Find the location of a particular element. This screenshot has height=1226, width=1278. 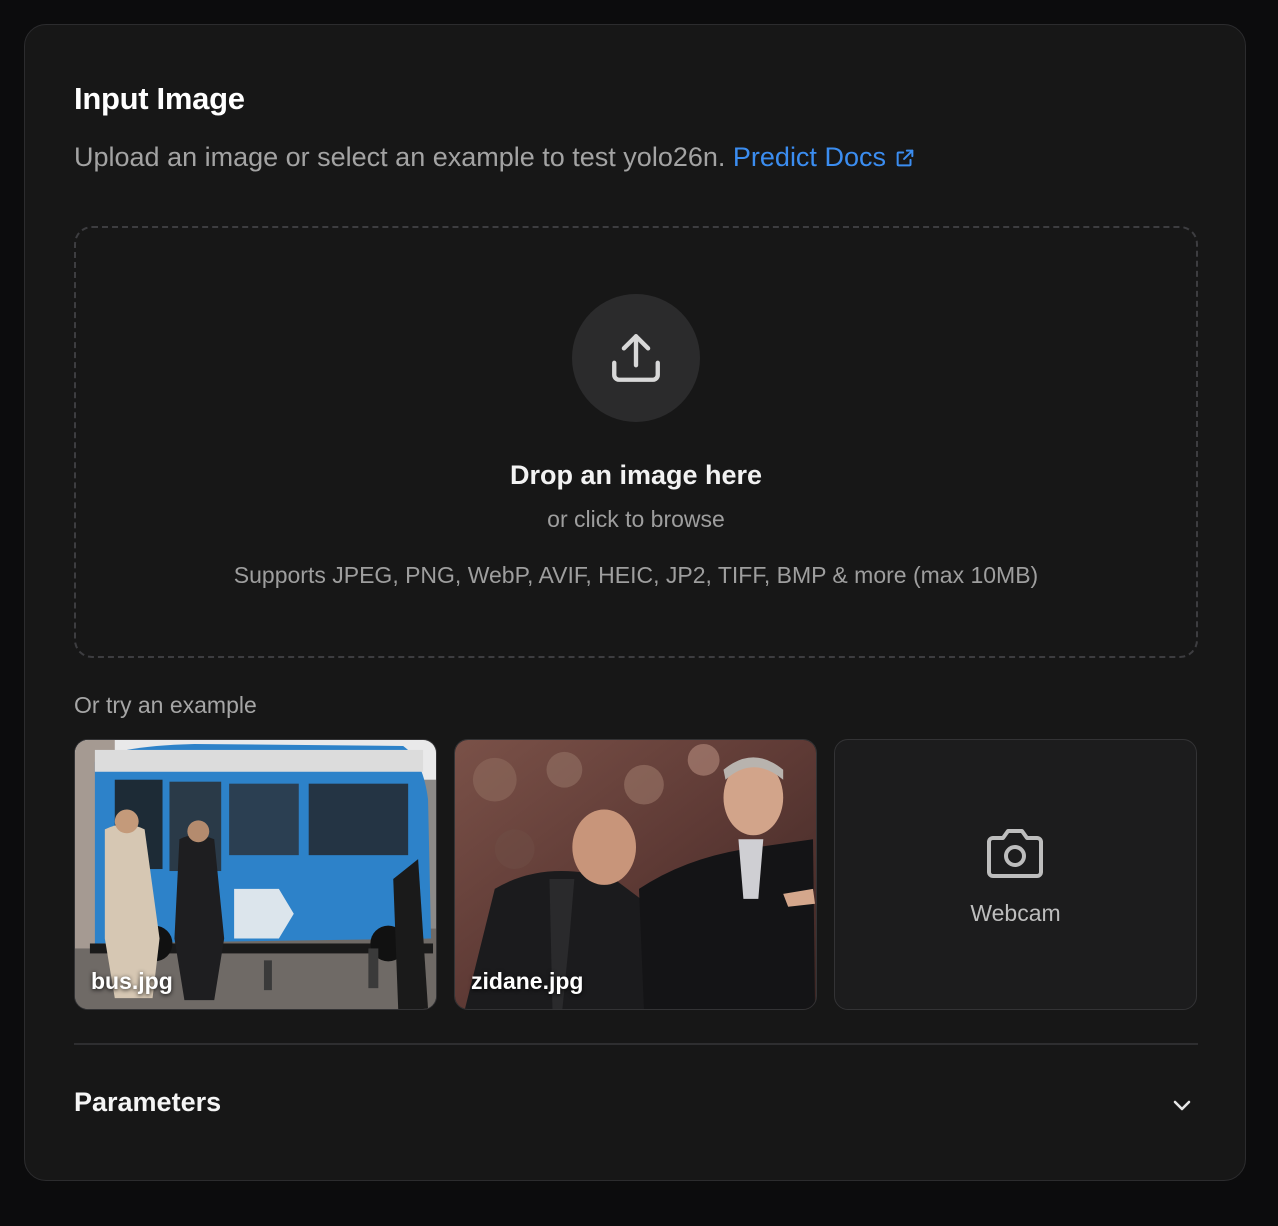

webcam-label: Webcam is located at coordinates (1015, 913).